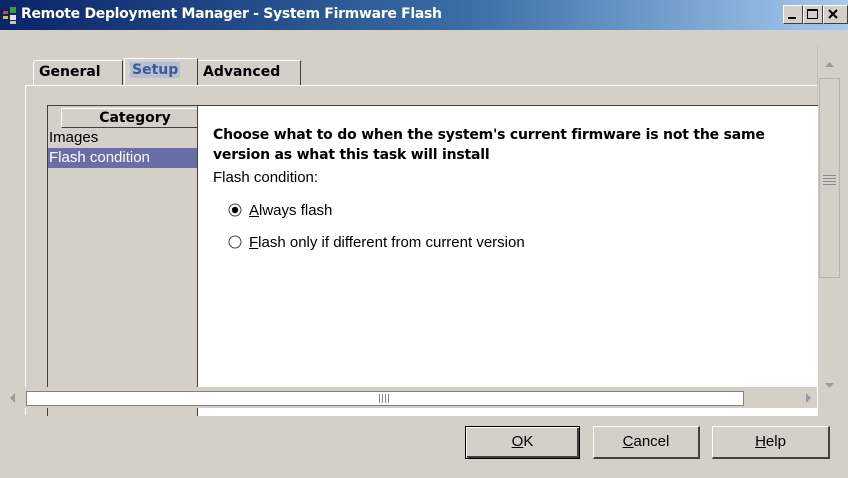  Describe the element at coordinates (833, 14) in the screenshot. I see `close-icon` at that location.